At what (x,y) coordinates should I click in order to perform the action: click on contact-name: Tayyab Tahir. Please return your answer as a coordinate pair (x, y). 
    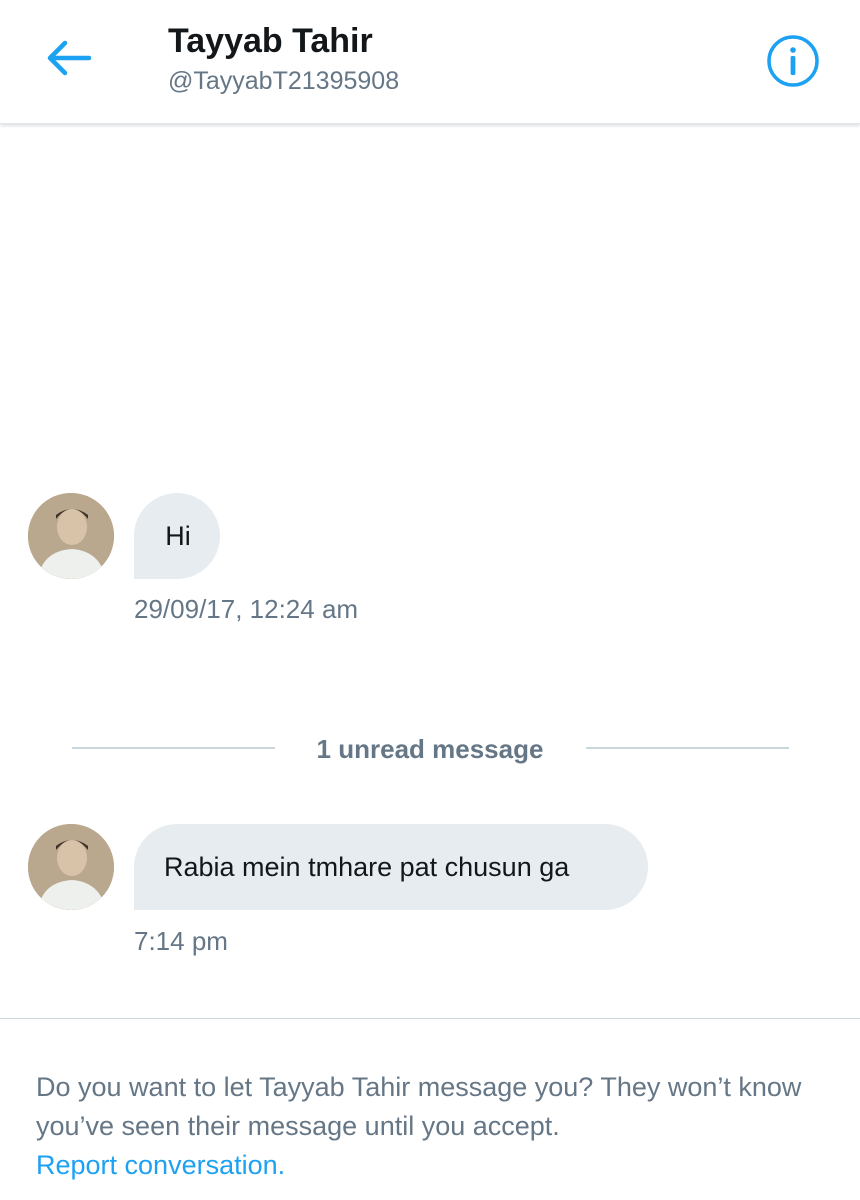
    Looking at the image, I should click on (270, 41).